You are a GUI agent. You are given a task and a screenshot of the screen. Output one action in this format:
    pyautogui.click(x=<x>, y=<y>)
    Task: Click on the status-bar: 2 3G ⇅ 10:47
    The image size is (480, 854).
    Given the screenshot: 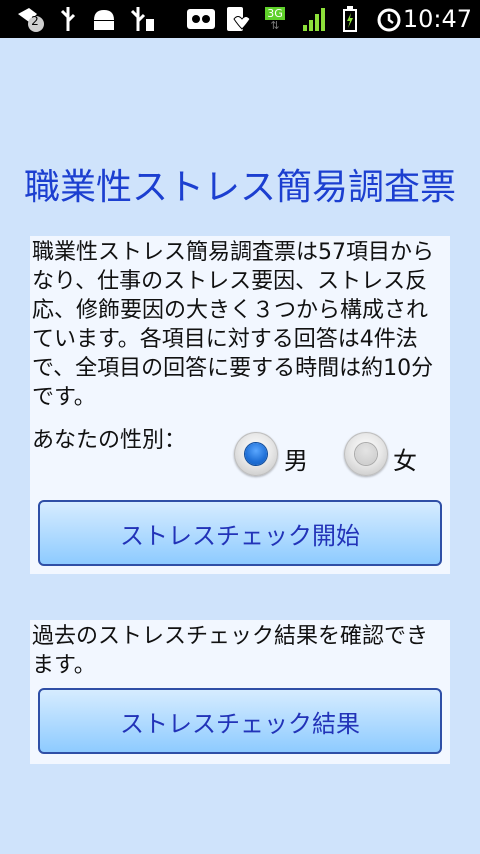 What is the action you would take?
    pyautogui.click(x=240, y=19)
    